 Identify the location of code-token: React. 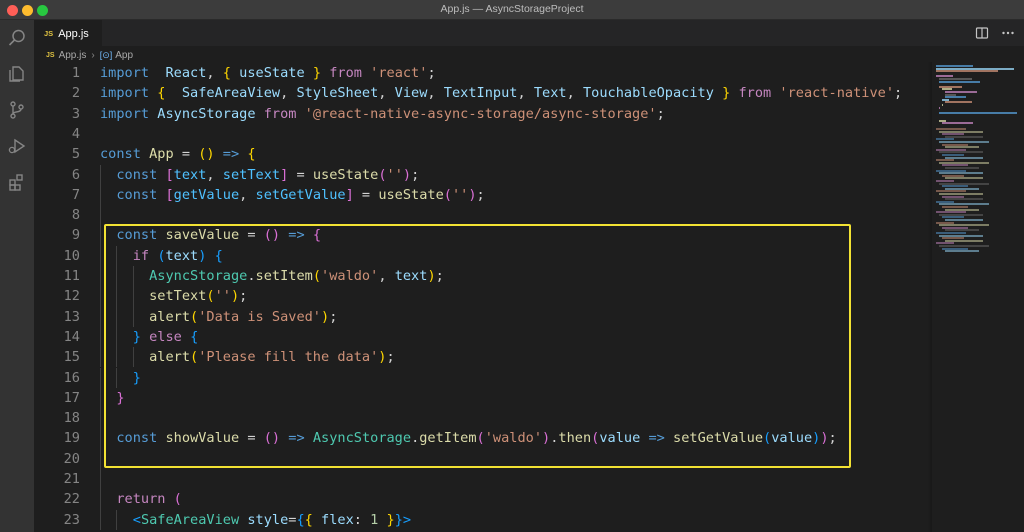
(186, 73).